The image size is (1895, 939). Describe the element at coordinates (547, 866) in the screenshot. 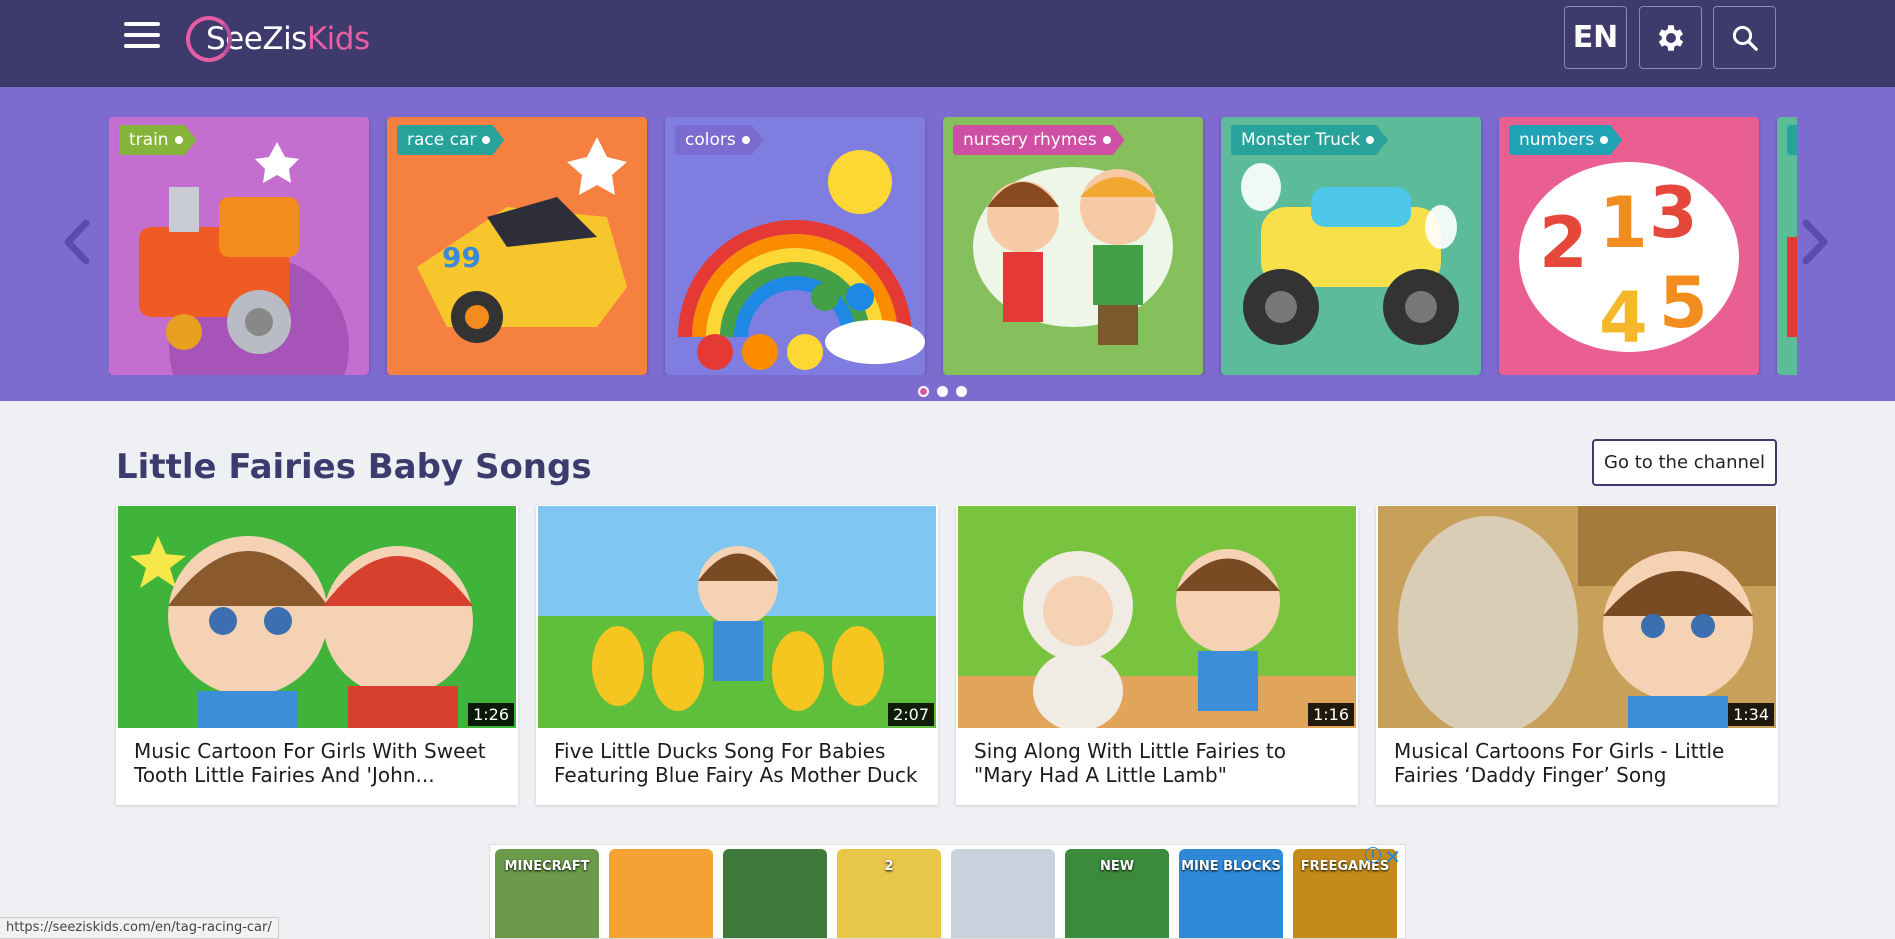

I see `ad-game-label: MINECRAFT` at that location.